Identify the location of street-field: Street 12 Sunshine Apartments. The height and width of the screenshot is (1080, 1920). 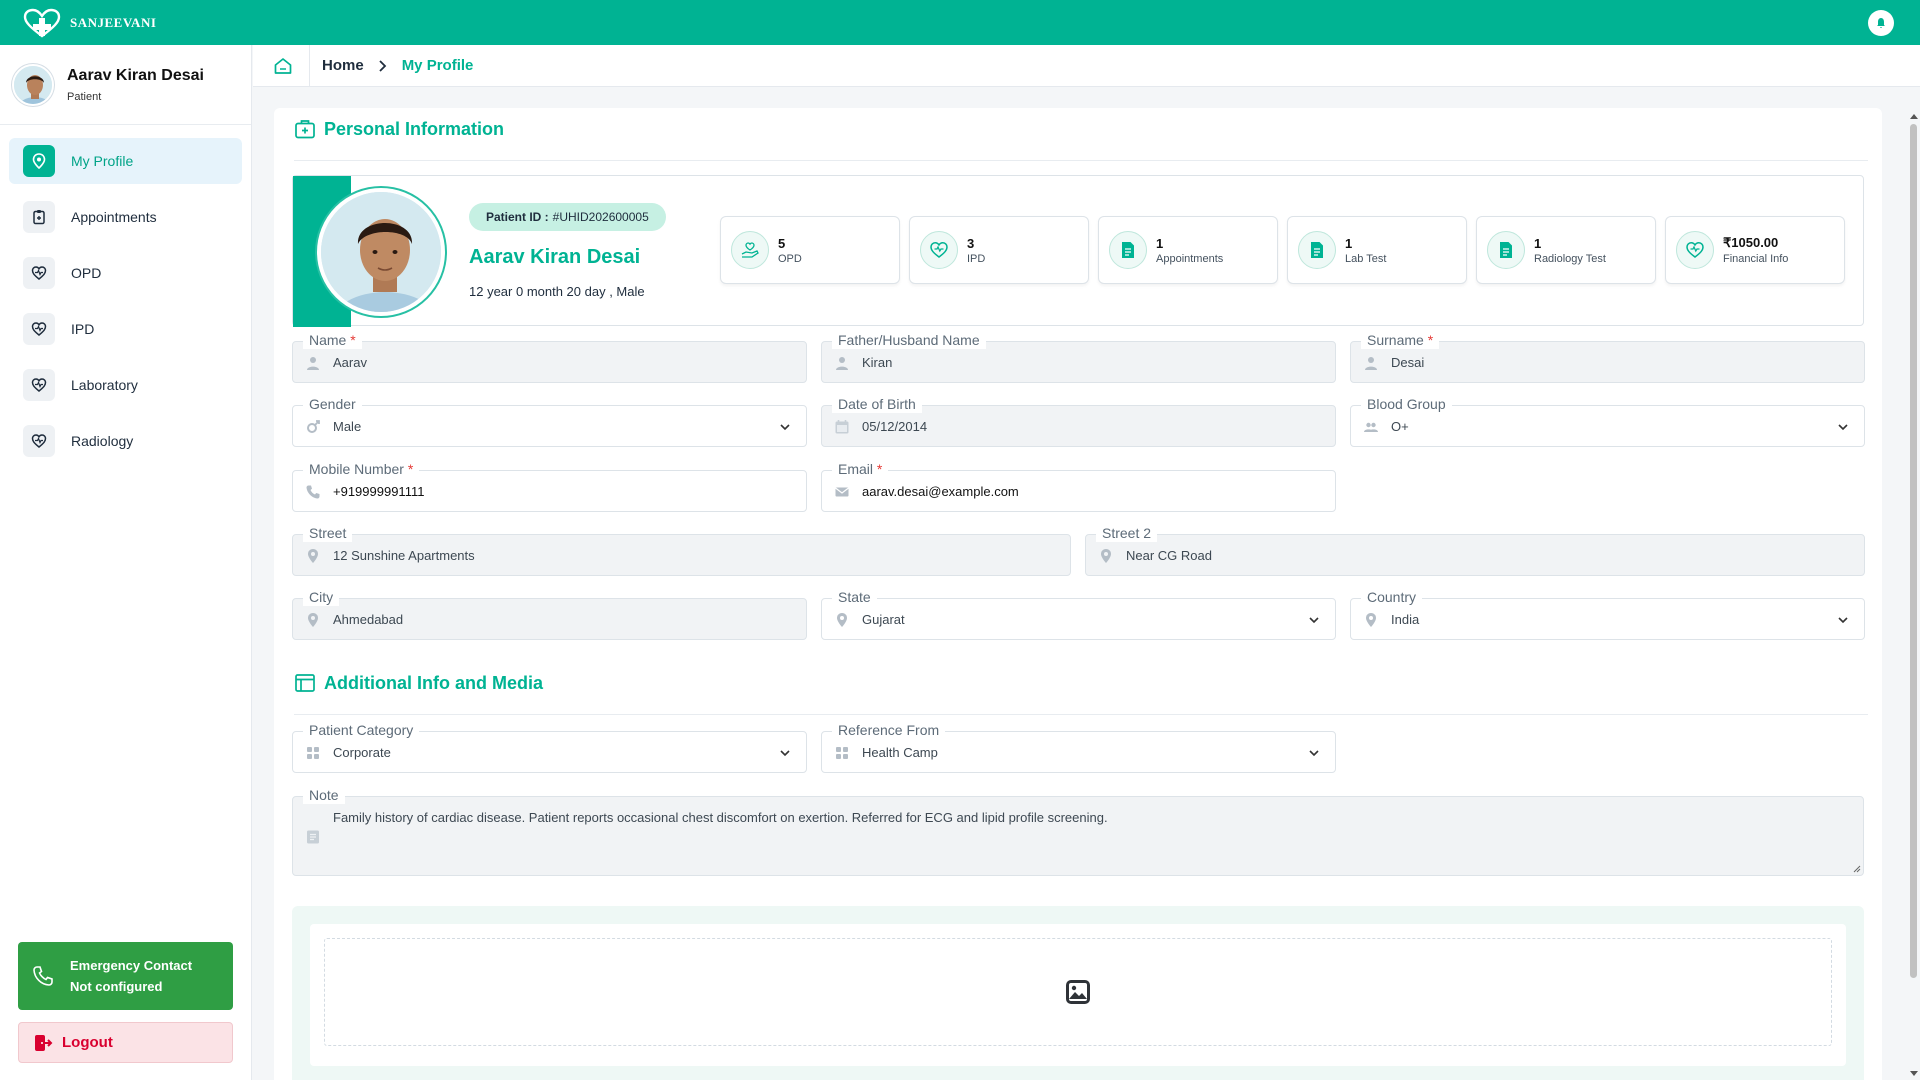
(681, 550).